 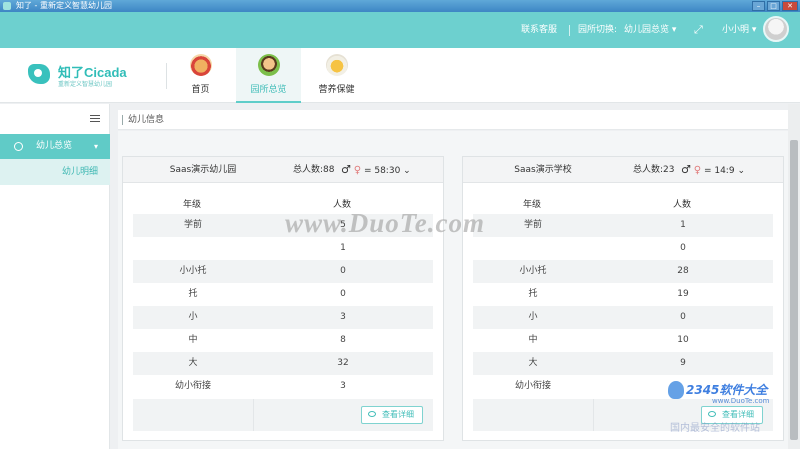 I want to click on view-details-label: 查看详细, so click(x=398, y=414).